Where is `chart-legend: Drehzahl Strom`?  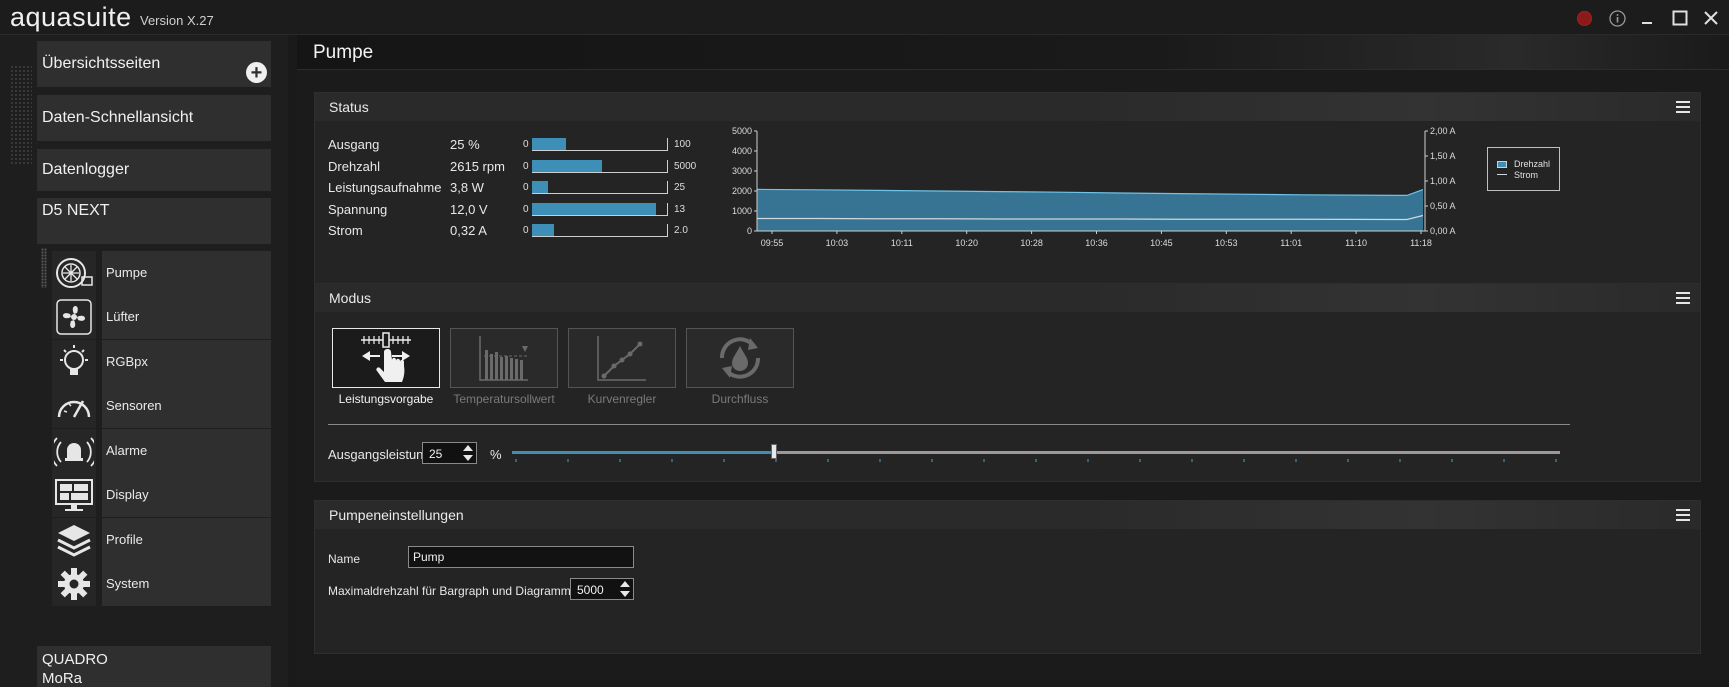 chart-legend: Drehzahl Strom is located at coordinates (1523, 169).